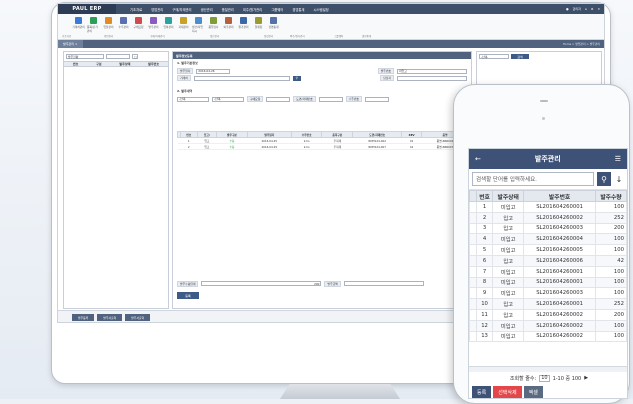 The width and height of the screenshot is (633, 404). Describe the element at coordinates (207, 9) in the screenshot. I see `menu-item: 생산관리` at that location.